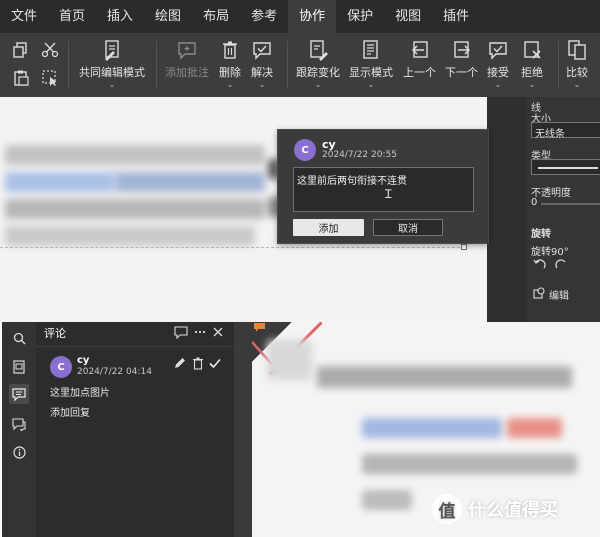  Describe the element at coordinates (447, 509) in the screenshot. I see `watermark-logo: 值` at that location.